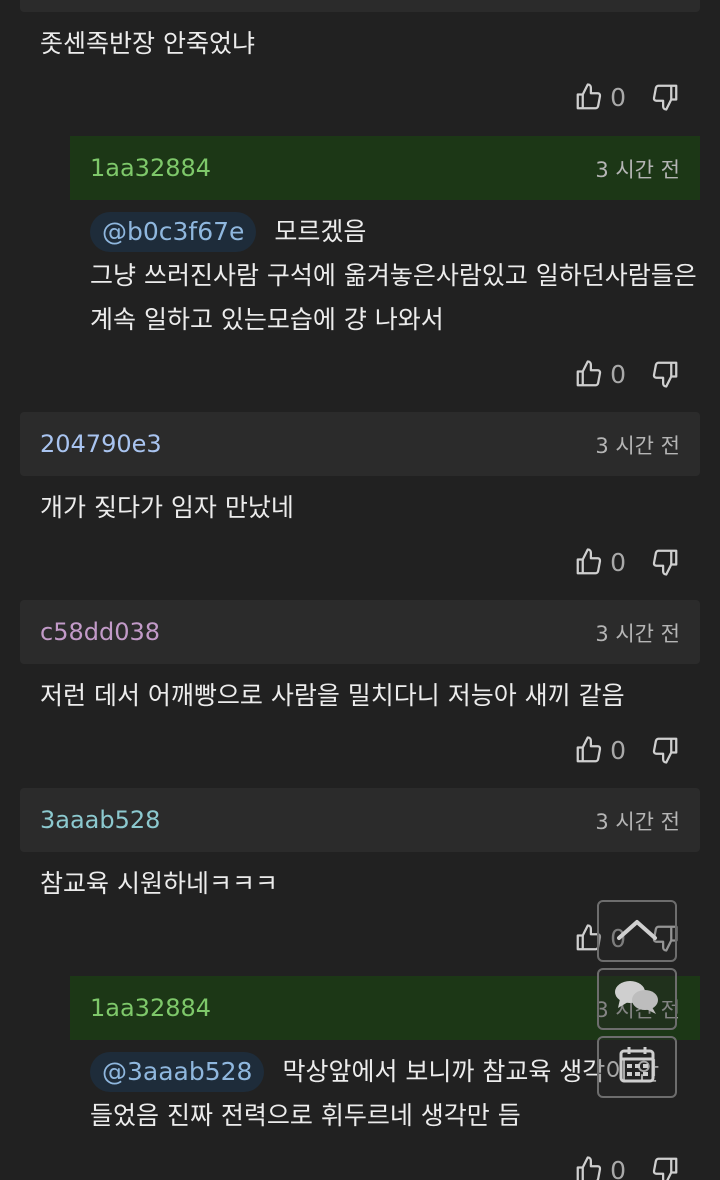 Image resolution: width=720 pixels, height=1180 pixels. Describe the element at coordinates (360, 6) in the screenshot. I see `previous-comment-header` at that location.